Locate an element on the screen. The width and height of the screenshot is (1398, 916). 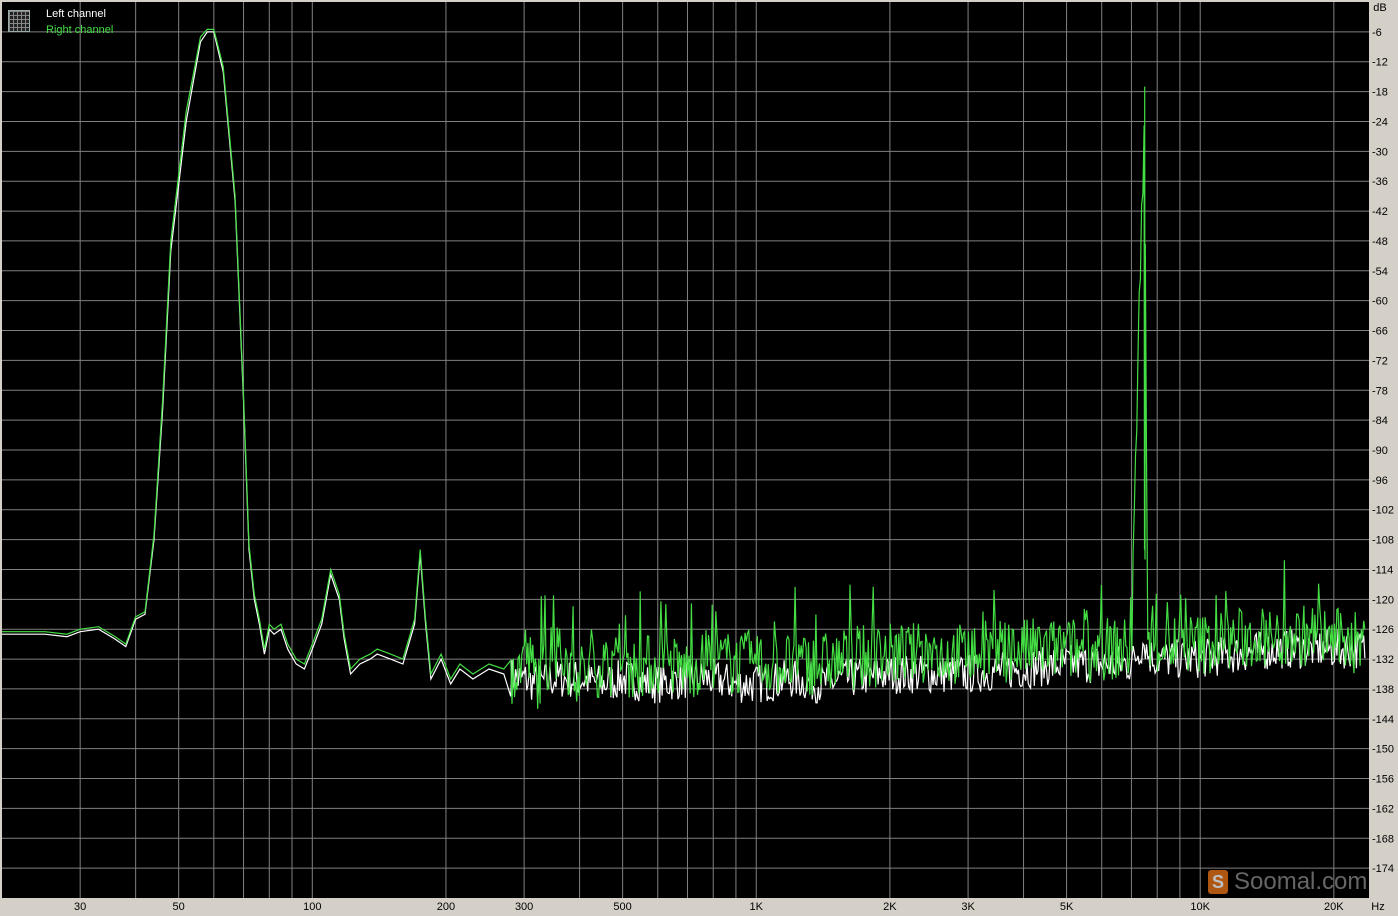
legend-list: Left channel Right channel is located at coordinates (79, 22).